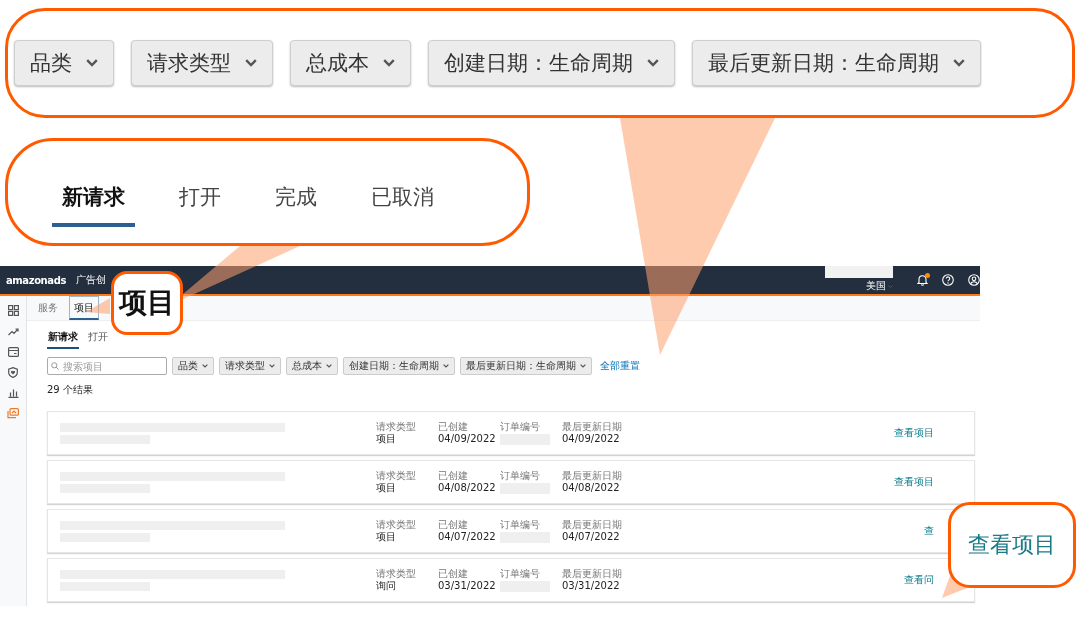  What do you see at coordinates (48, 308) in the screenshot?
I see `subtab: 服务` at bounding box center [48, 308].